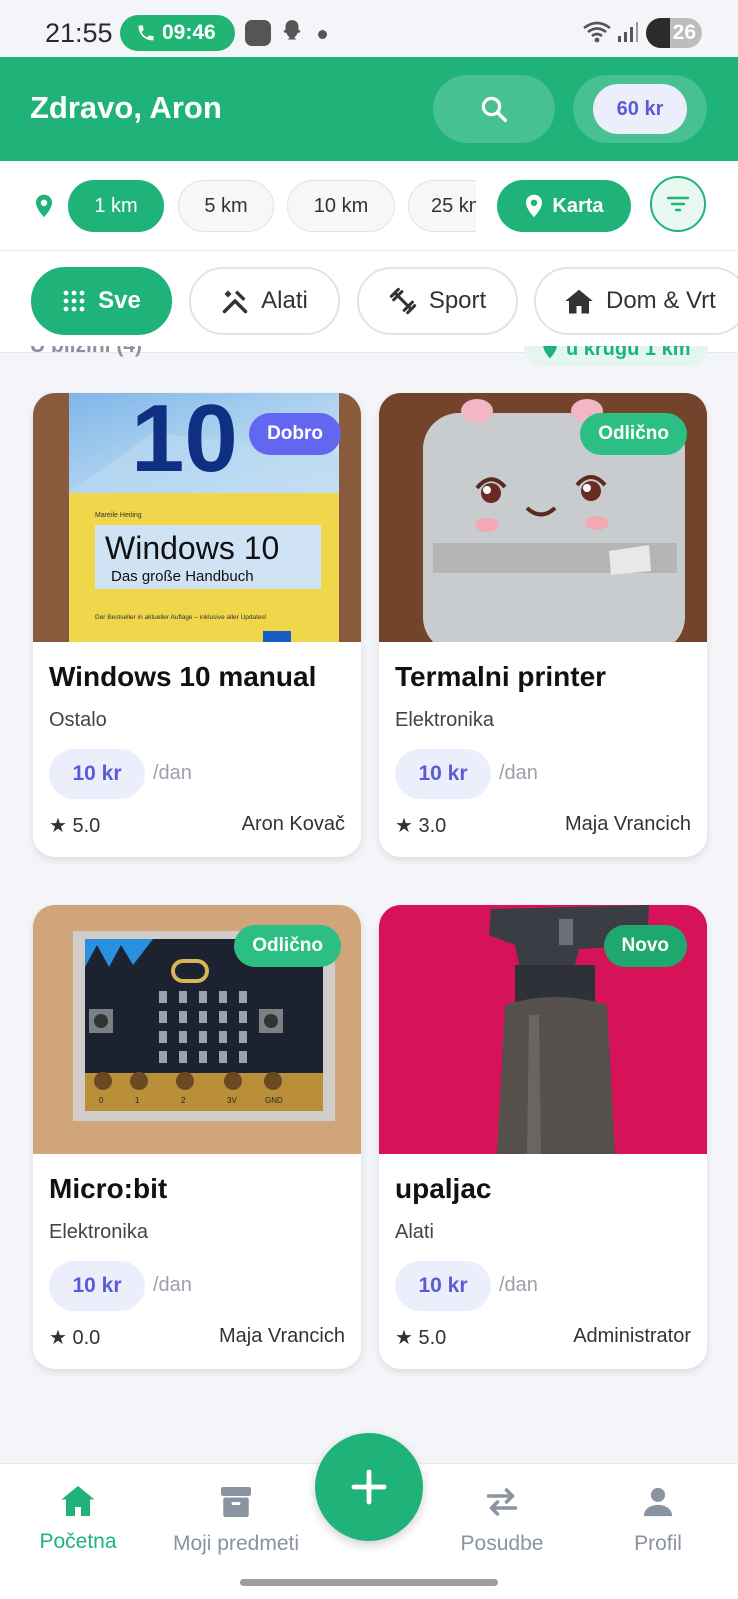 This screenshot has width=738, height=1599. I want to click on person-icon, so click(658, 1502).